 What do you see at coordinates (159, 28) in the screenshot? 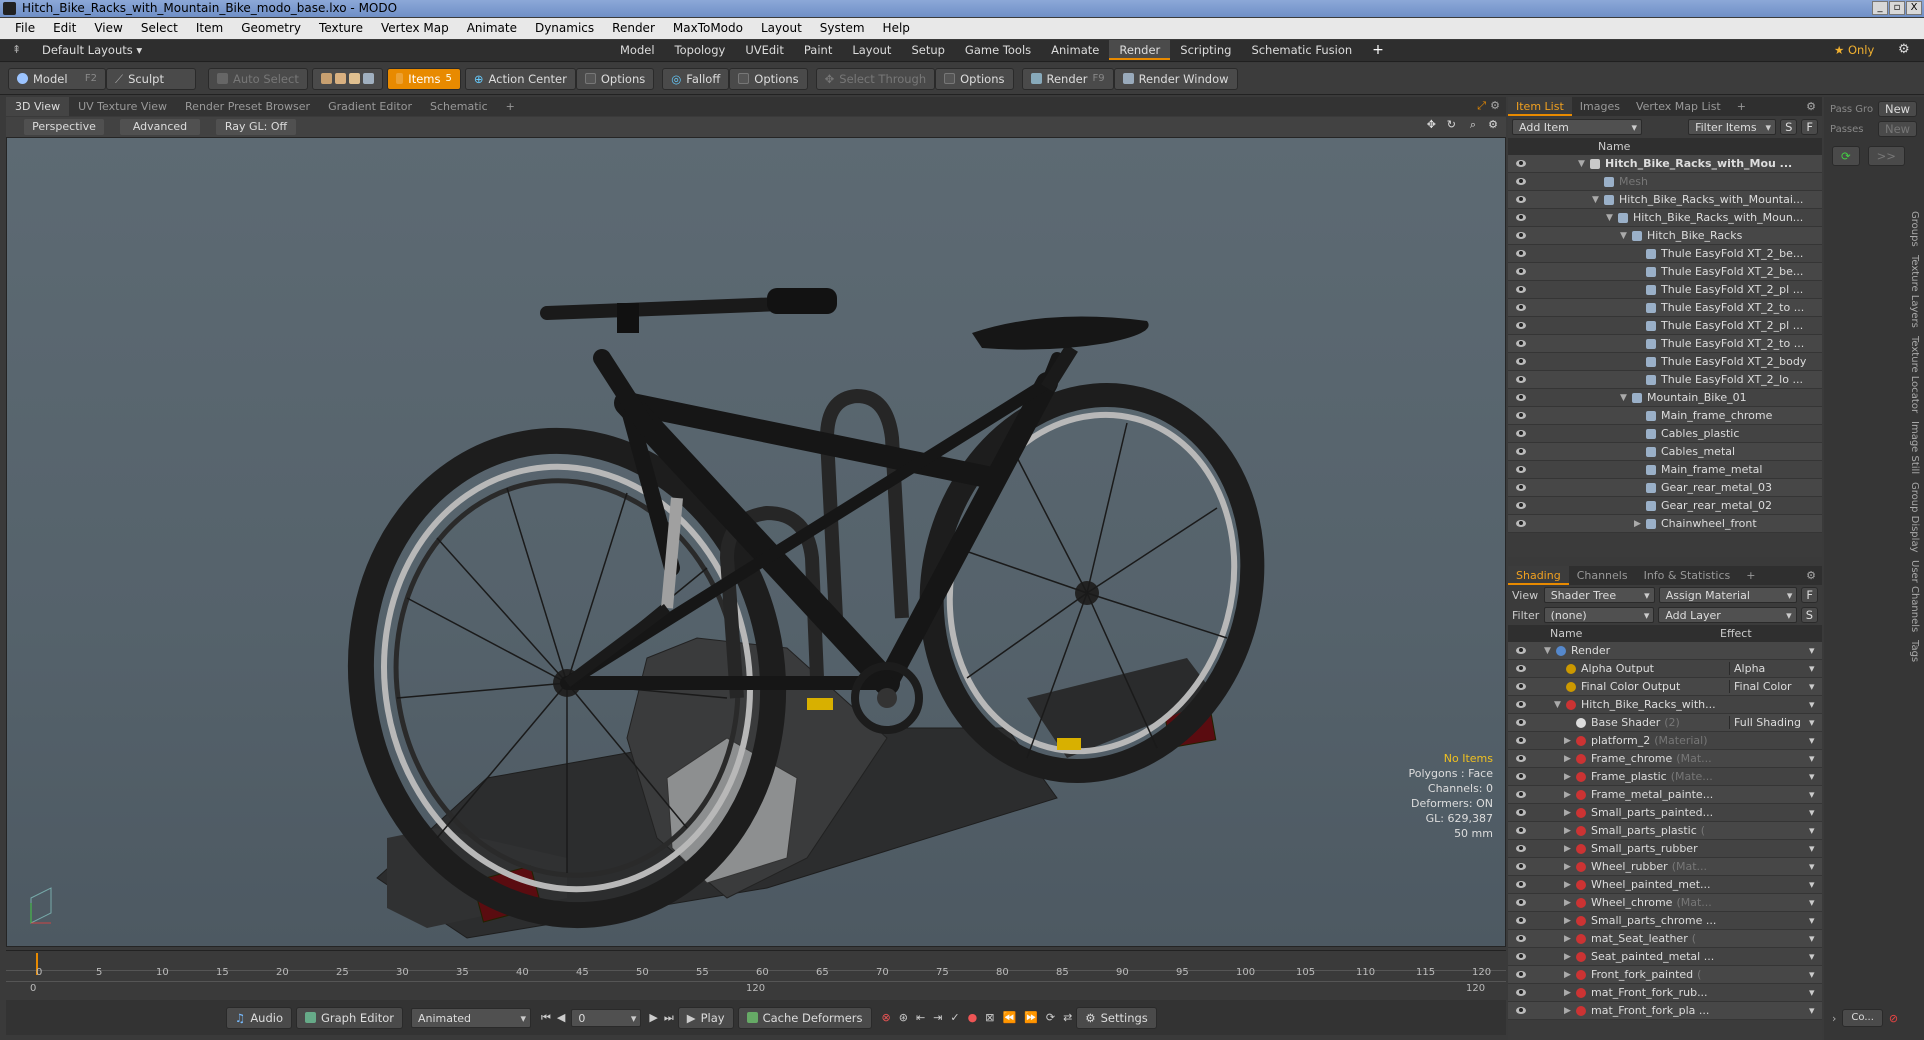
I see `menu-select: Select` at bounding box center [159, 28].